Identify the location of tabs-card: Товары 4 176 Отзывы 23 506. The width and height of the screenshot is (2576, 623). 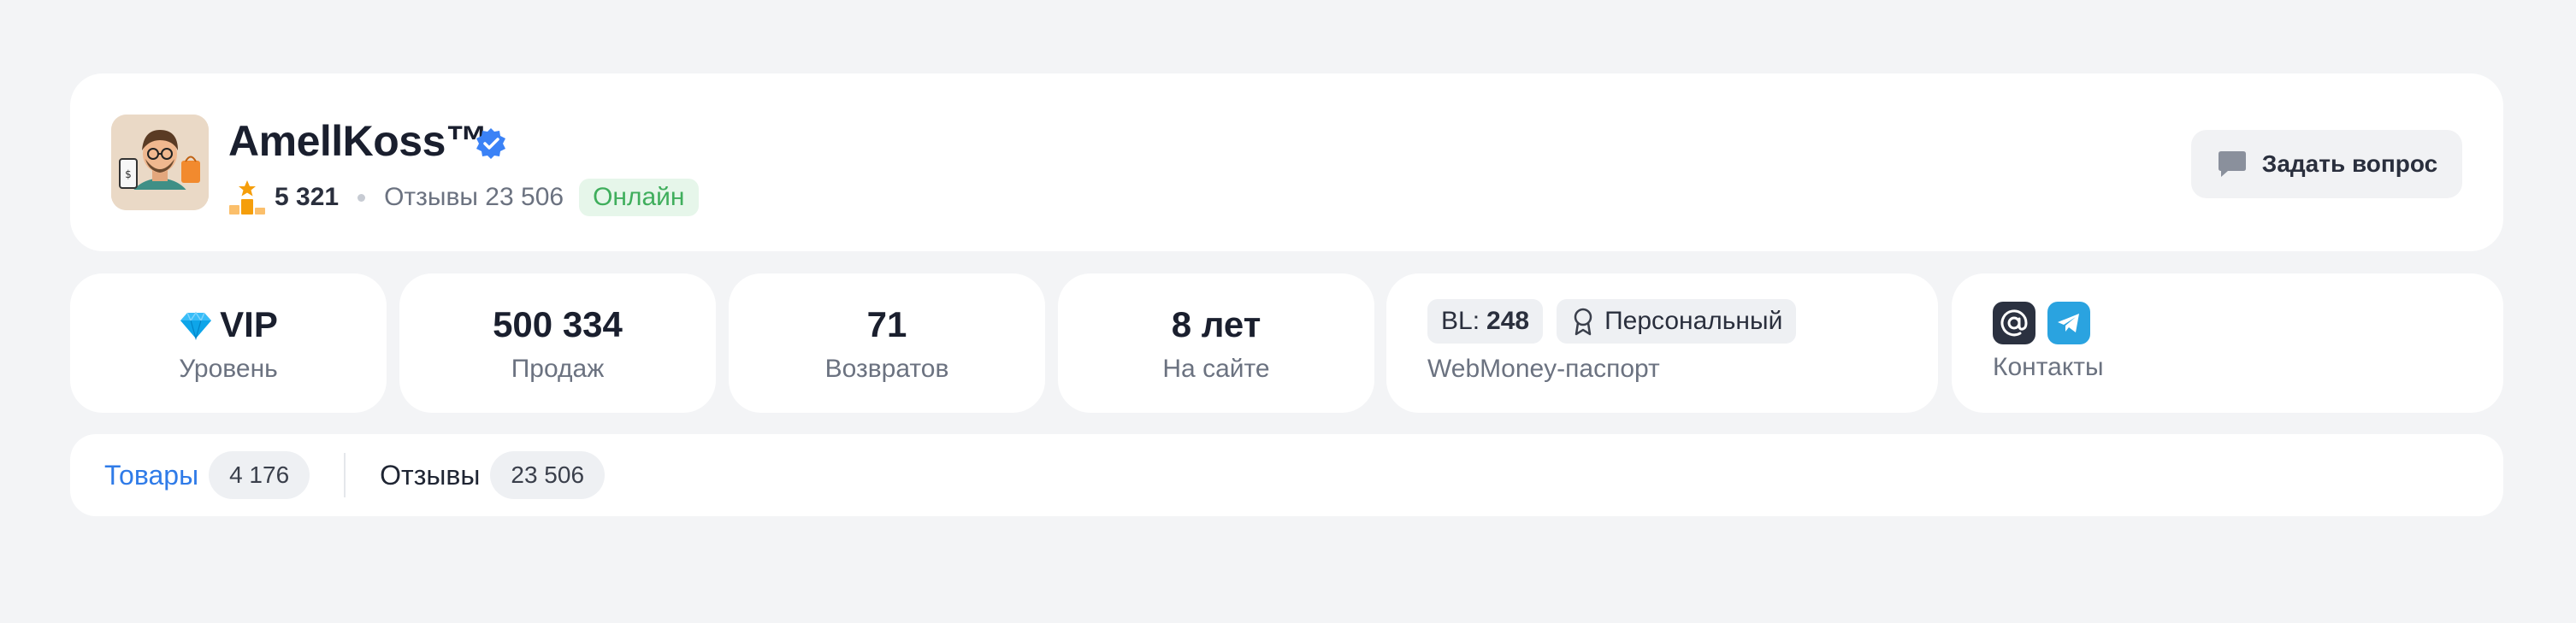
(1286, 475).